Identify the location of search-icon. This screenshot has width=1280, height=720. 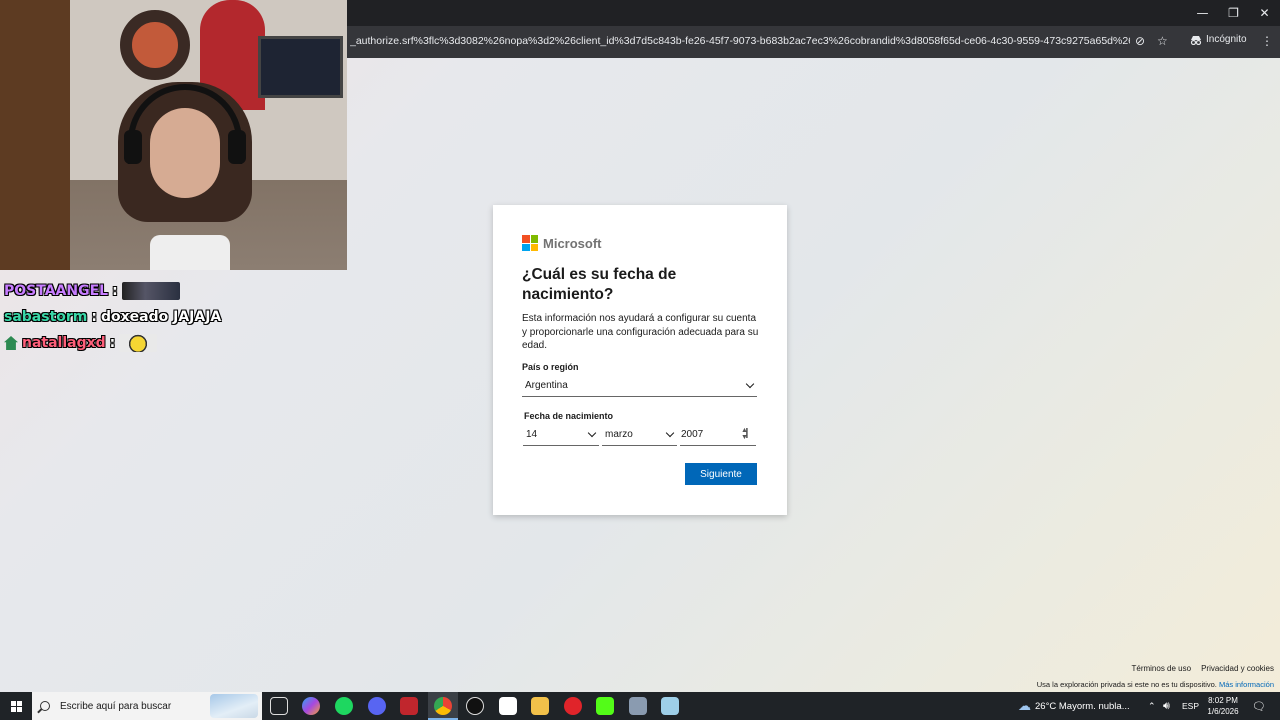
(45, 706).